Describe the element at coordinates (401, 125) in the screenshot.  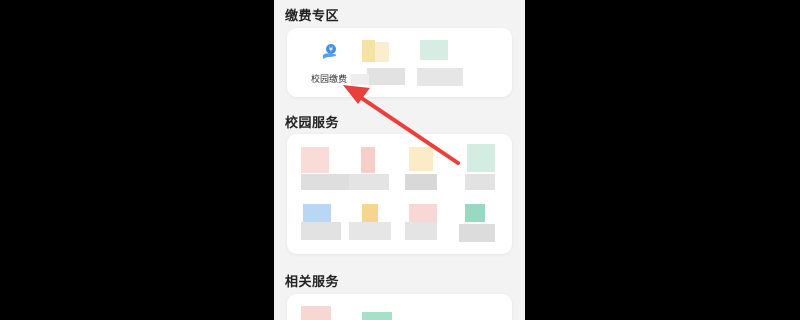
I see `annotation-arrow-icon` at that location.